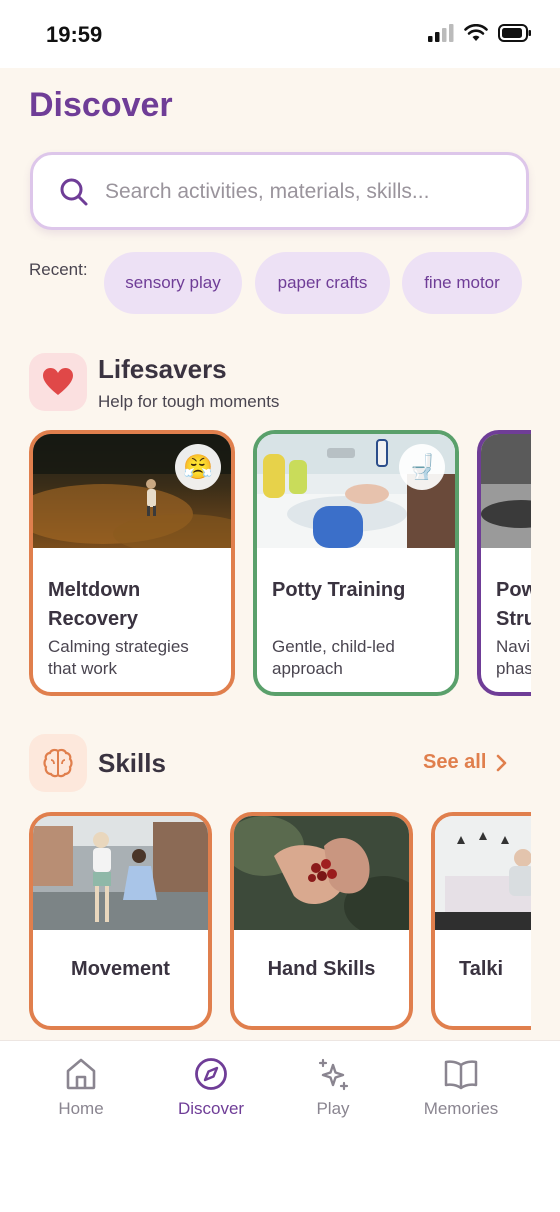  What do you see at coordinates (483, 873) in the screenshot?
I see `talking-photo` at bounding box center [483, 873].